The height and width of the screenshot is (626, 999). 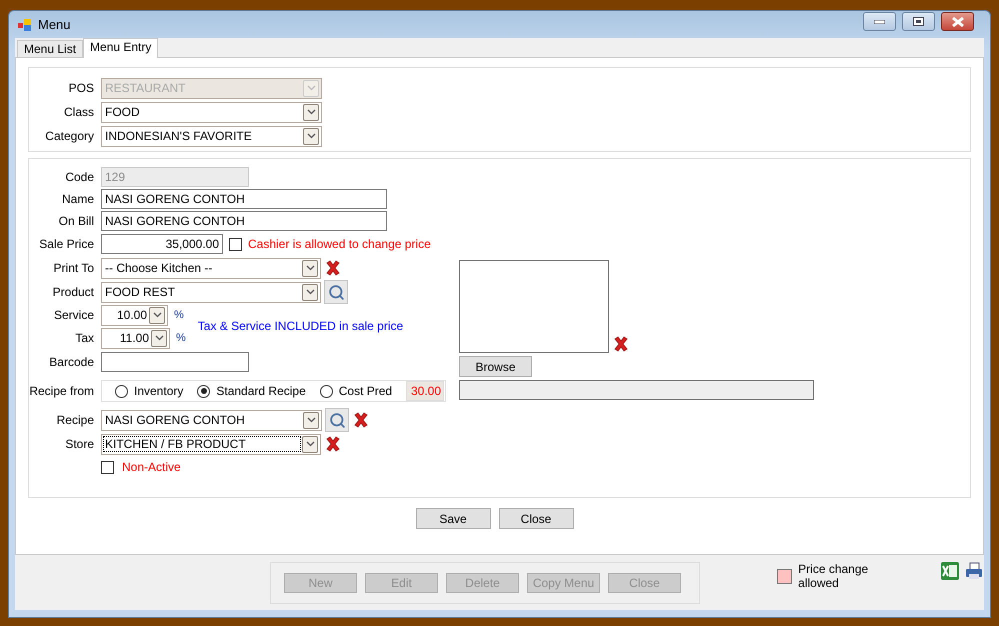 I want to click on tab: Menu List, so click(x=50, y=48).